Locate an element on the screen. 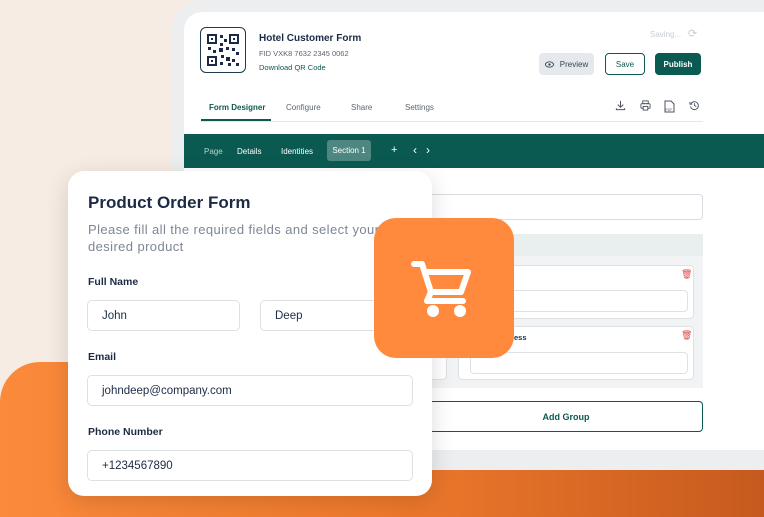 This screenshot has height=517, width=764. first-name-field: John is located at coordinates (163, 315).